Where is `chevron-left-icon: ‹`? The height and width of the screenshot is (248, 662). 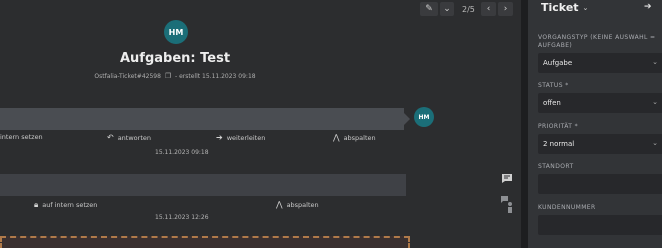
chevron-left-icon: ‹ is located at coordinates (488, 9).